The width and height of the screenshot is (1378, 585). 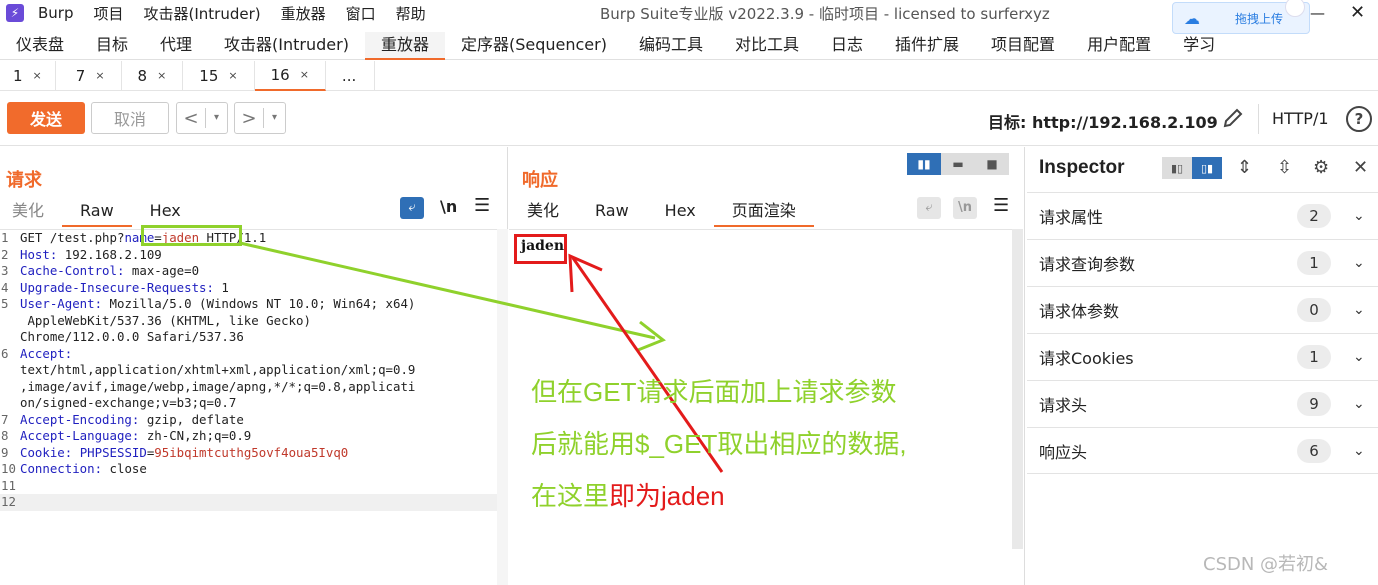 I want to click on watermark: CSDN @若初&, so click(x=1266, y=564).